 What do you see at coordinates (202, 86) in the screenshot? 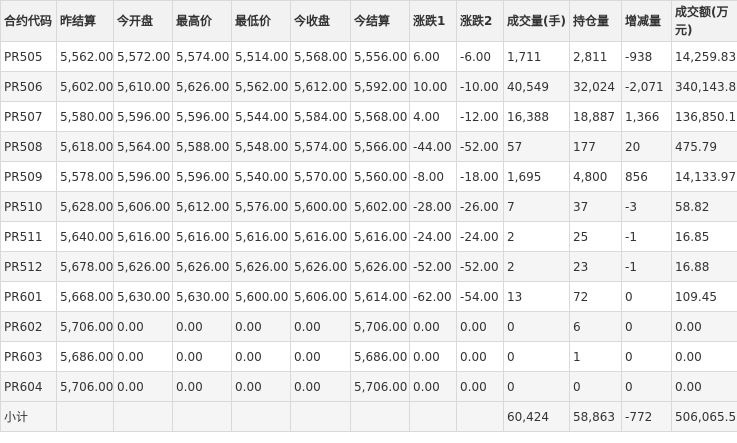
I see `cell-high: 5,626.00` at bounding box center [202, 86].